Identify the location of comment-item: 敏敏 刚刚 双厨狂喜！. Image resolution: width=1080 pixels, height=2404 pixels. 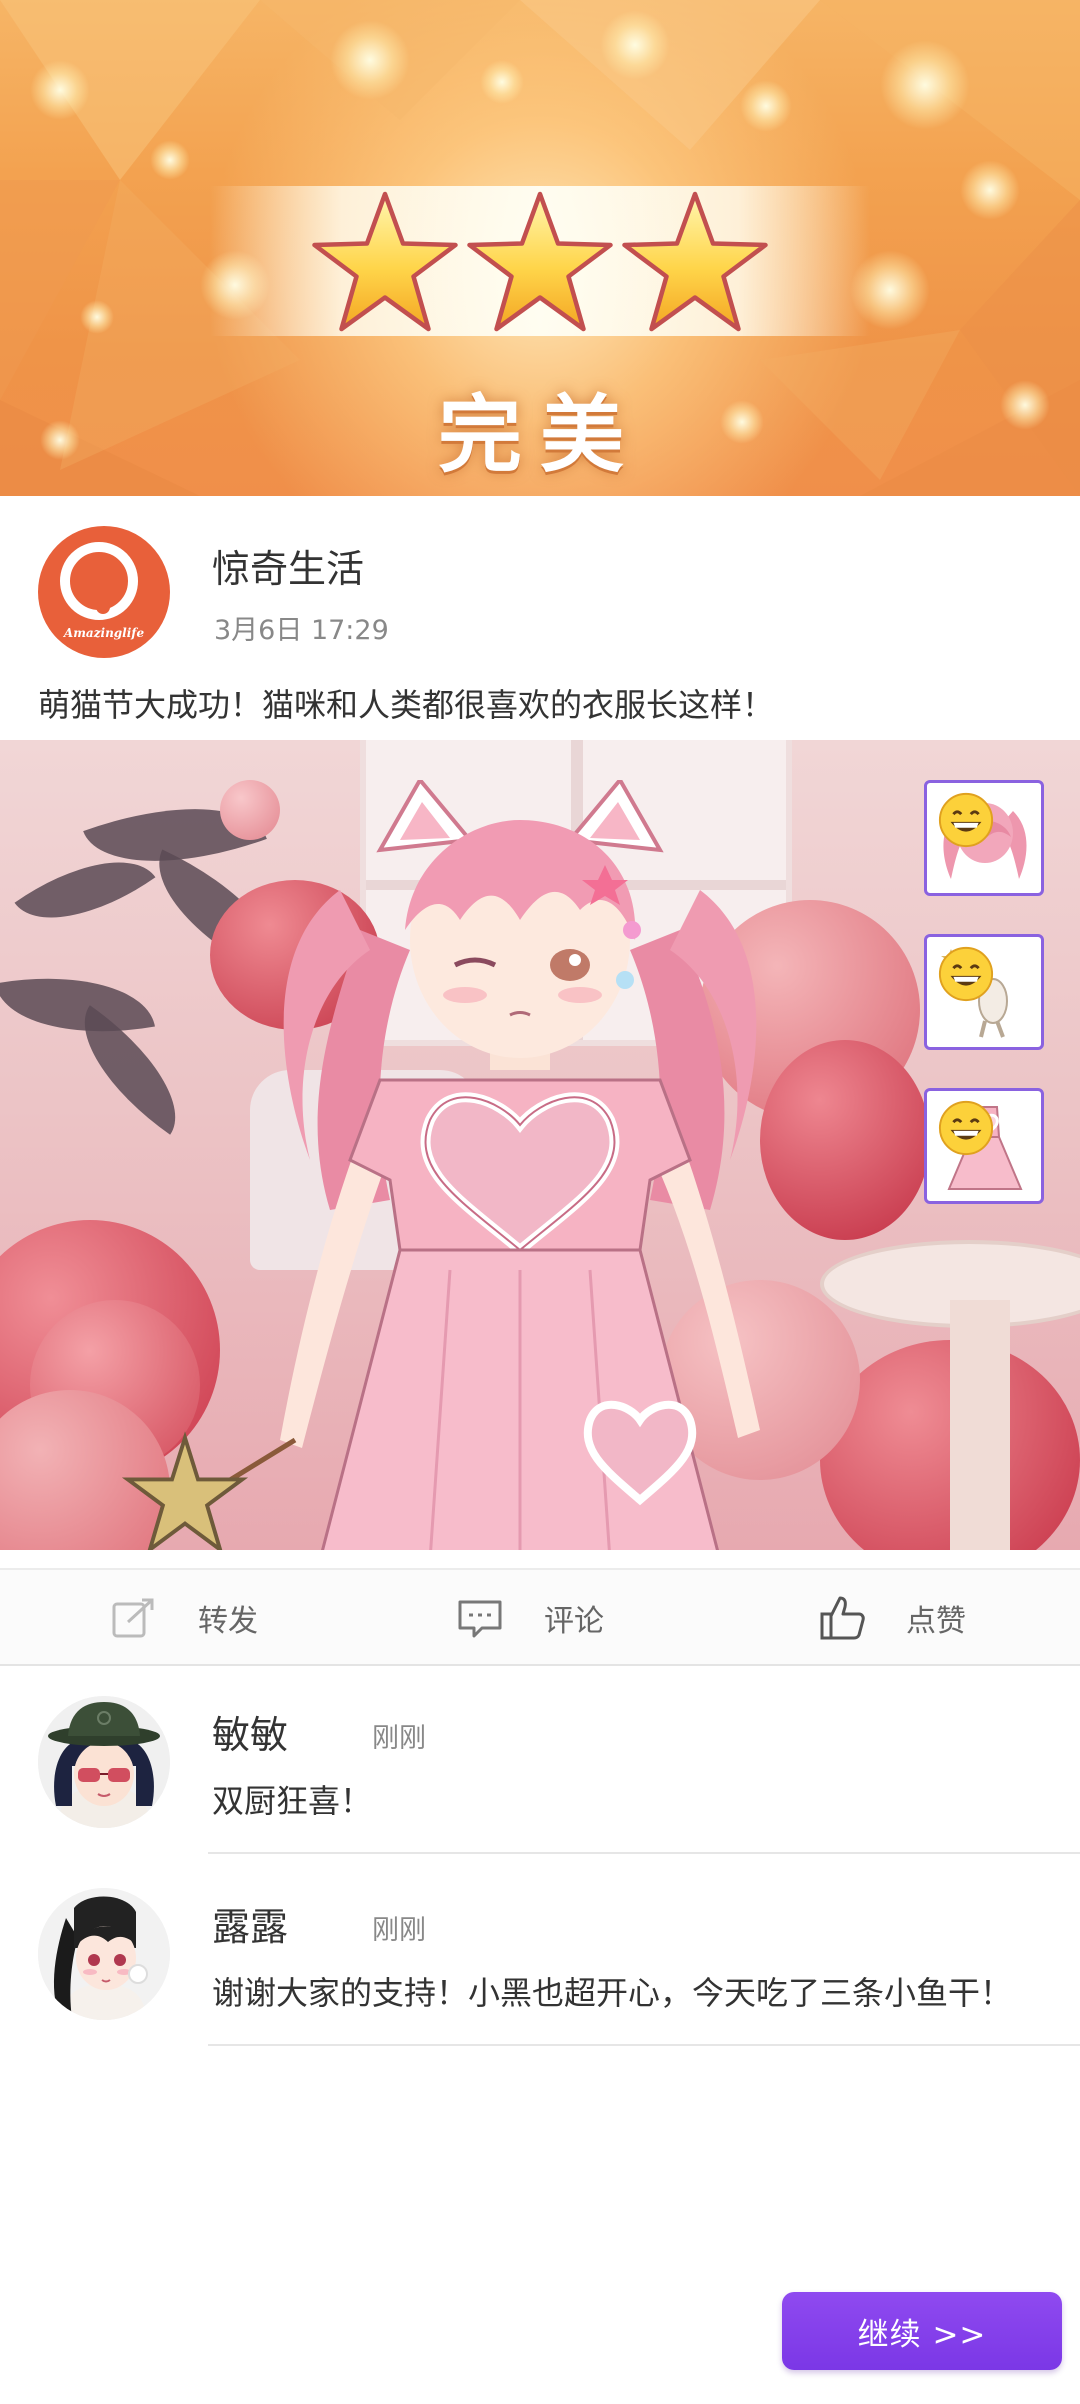
(540, 1760).